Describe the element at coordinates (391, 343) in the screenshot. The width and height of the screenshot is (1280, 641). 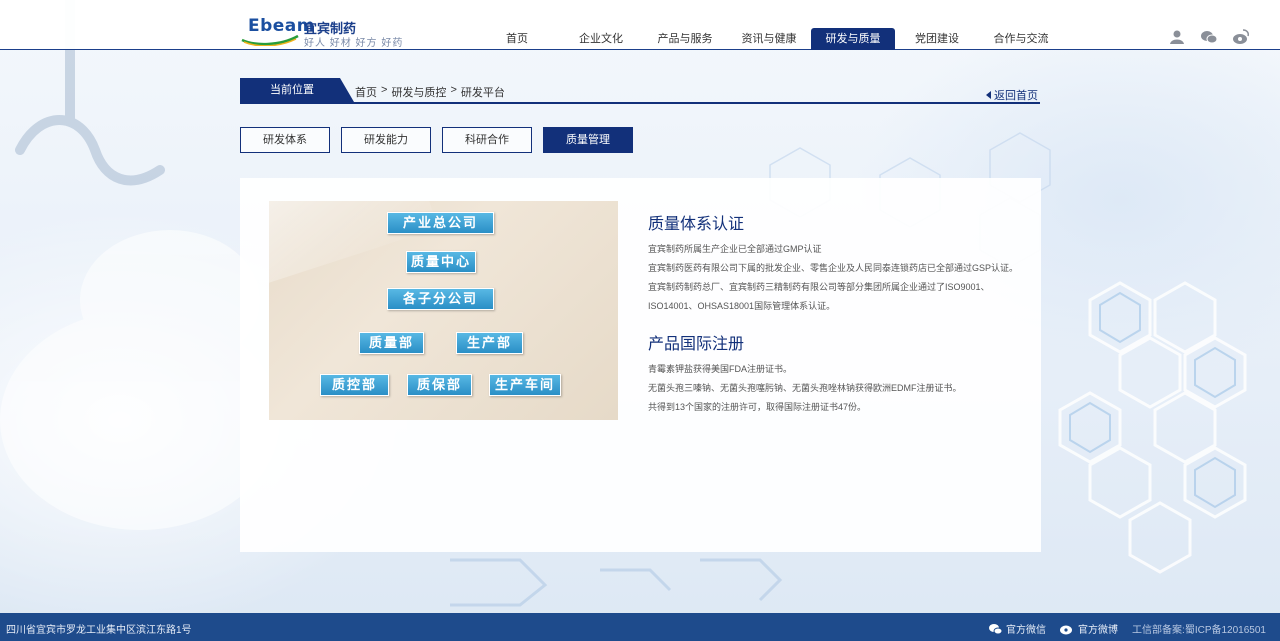
I see `org-node-quality-dept: 质量部` at that location.